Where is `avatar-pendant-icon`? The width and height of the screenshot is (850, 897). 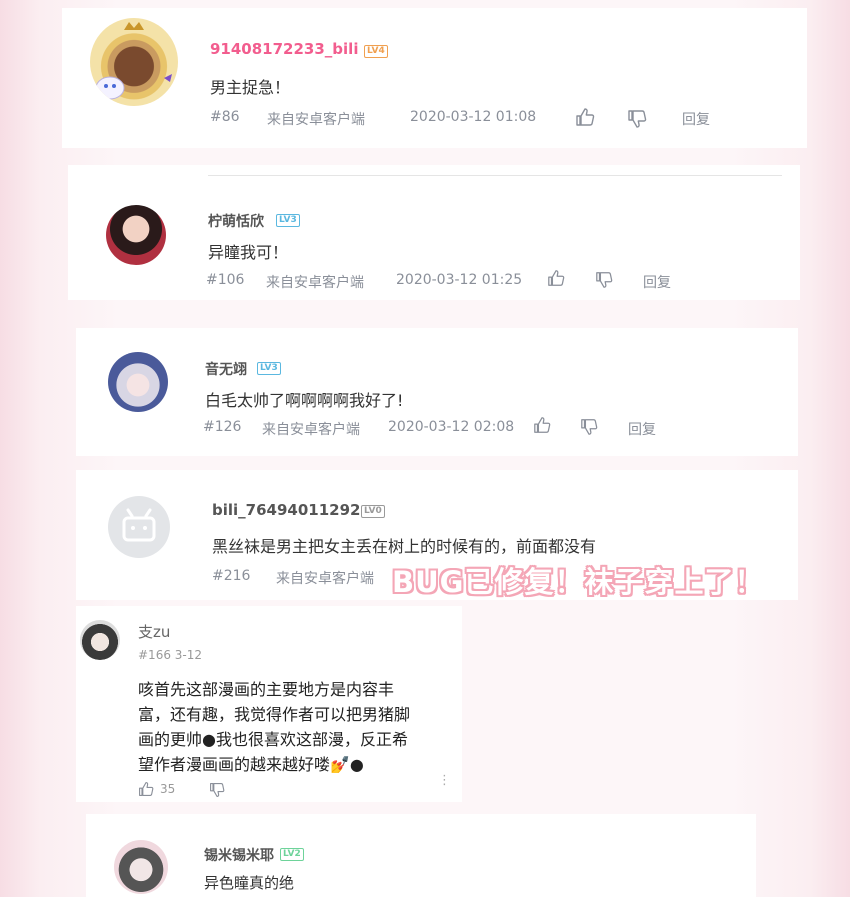
avatar-pendant-icon is located at coordinates (133, 61).